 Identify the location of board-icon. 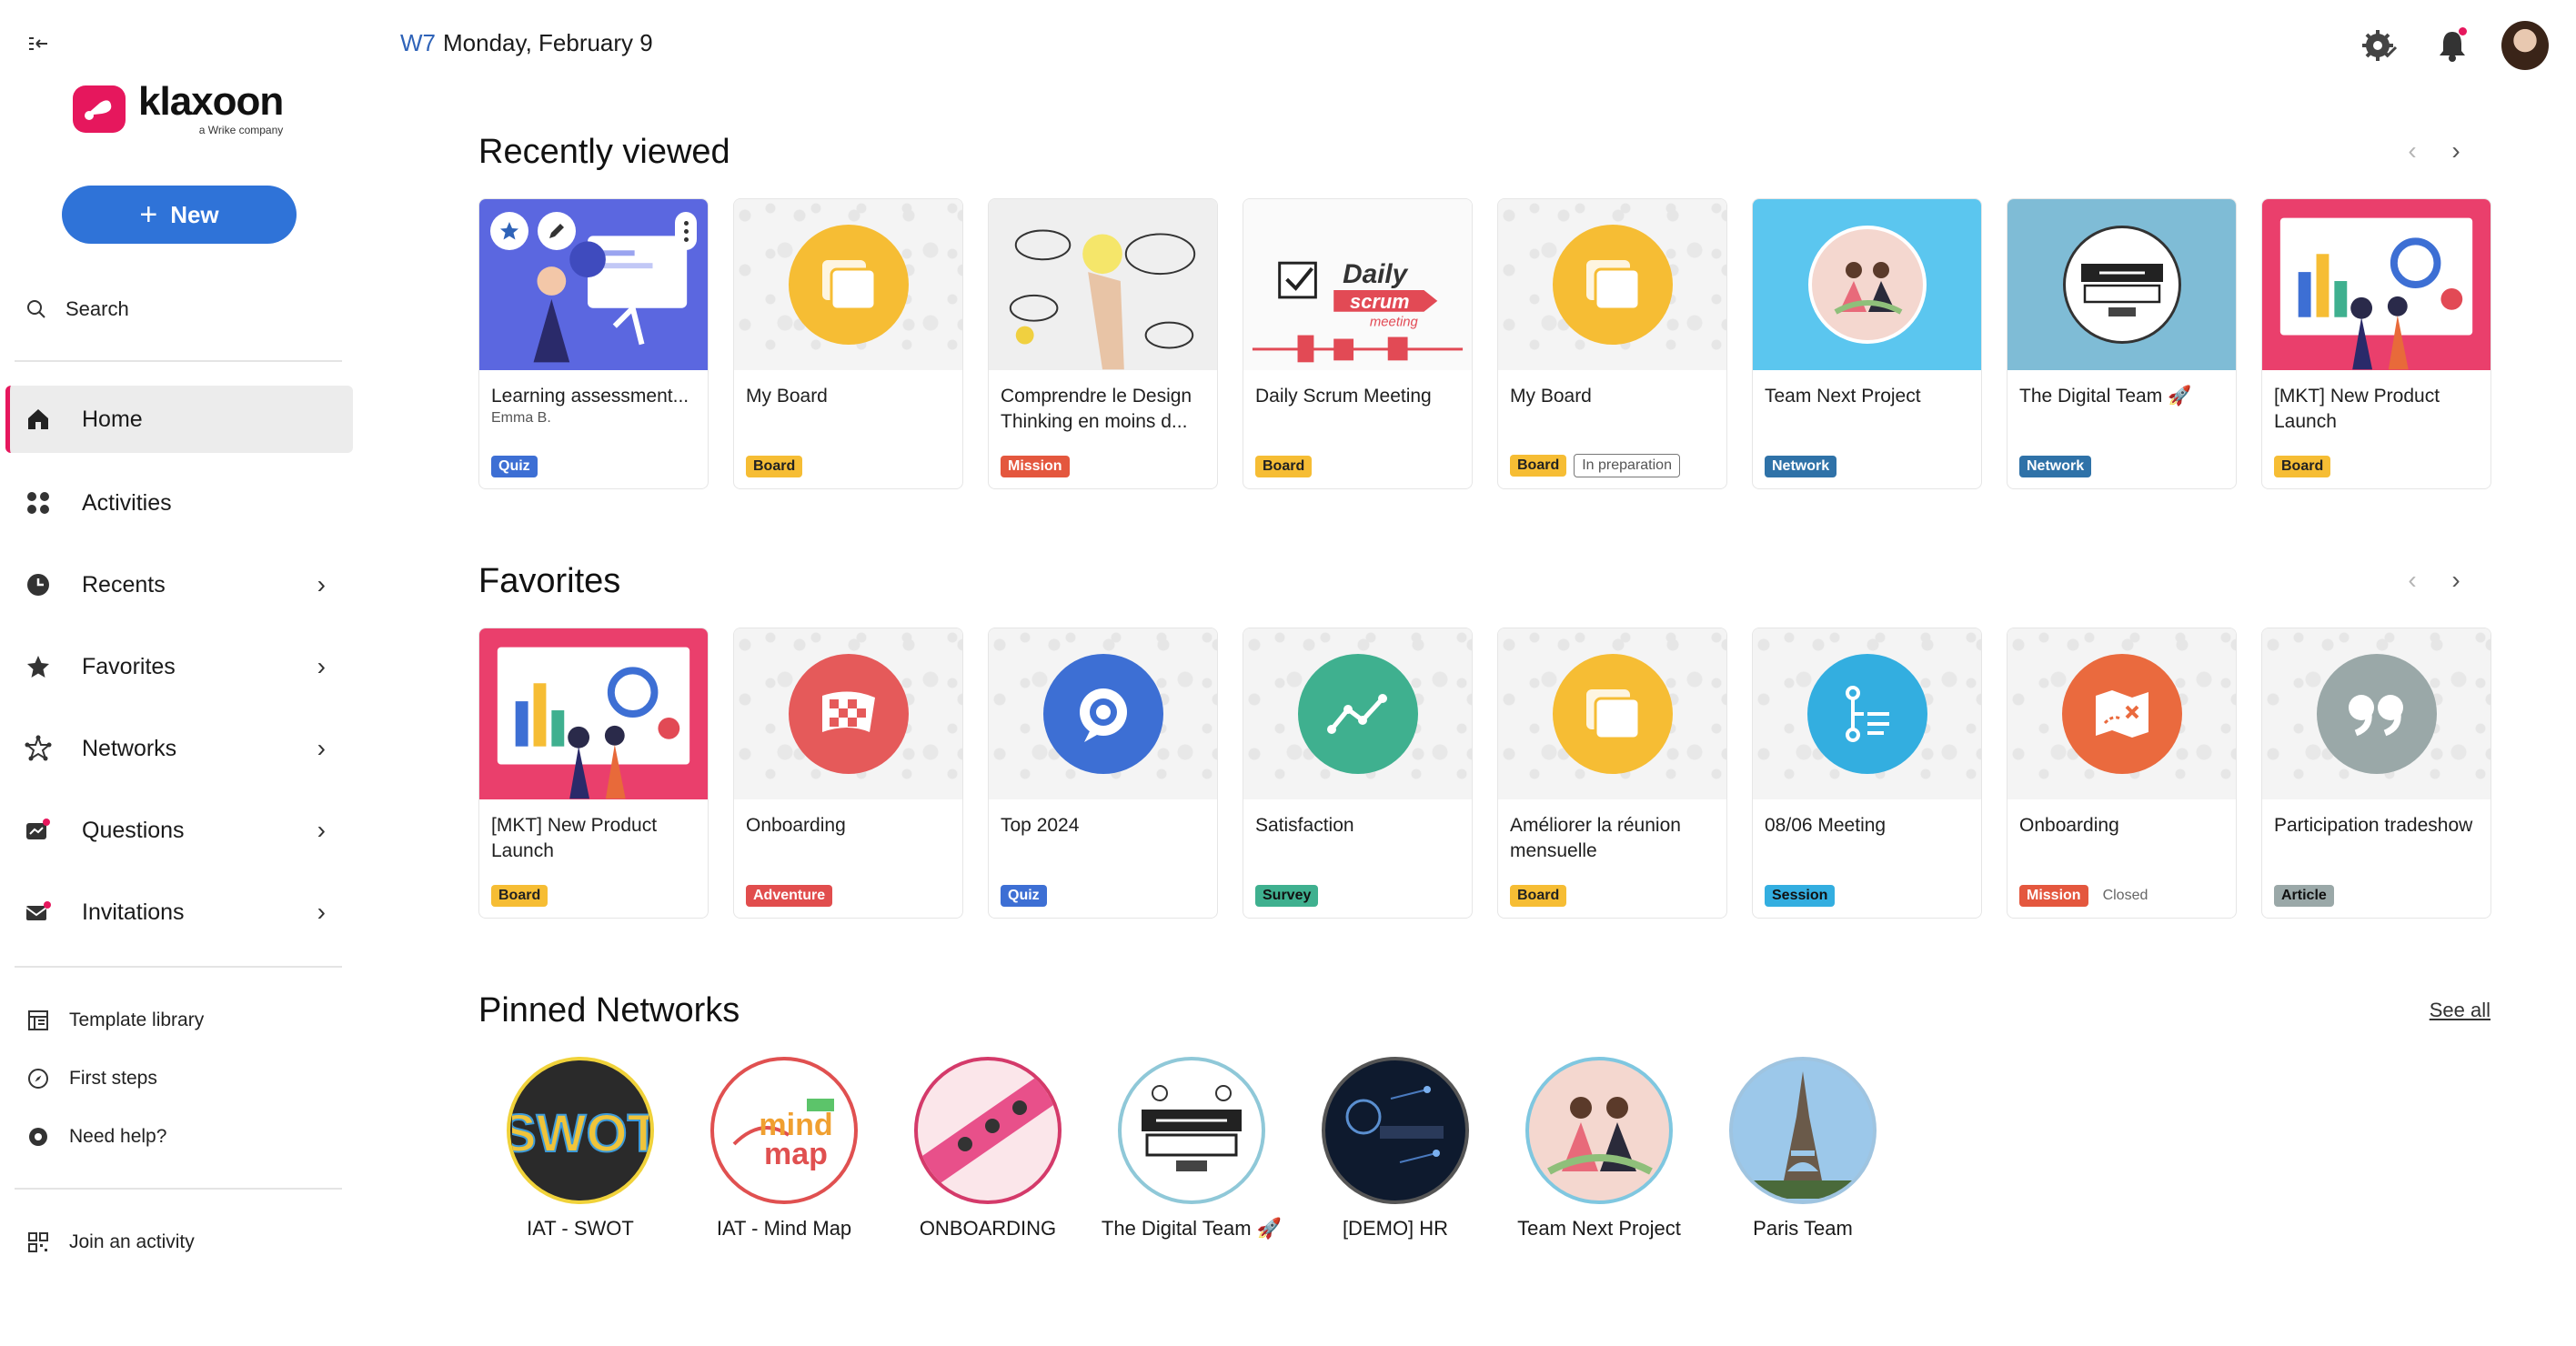
(1612, 285).